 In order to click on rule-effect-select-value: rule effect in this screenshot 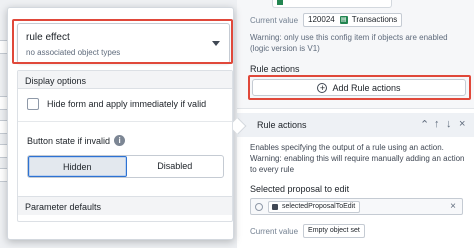, I will do `click(48, 37)`.